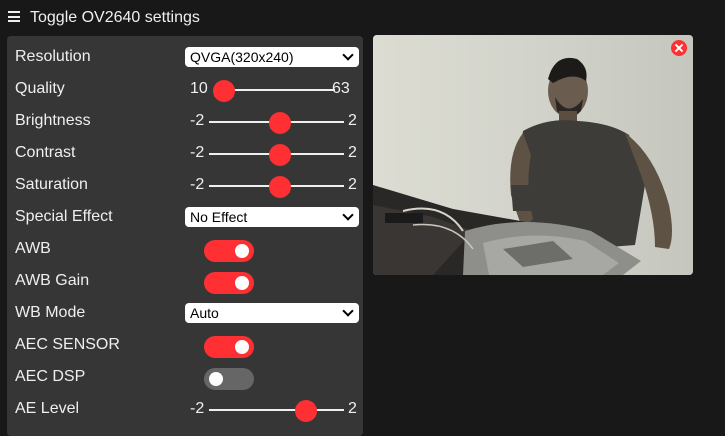  I want to click on wb-mode-select: Auto, so click(272, 313).